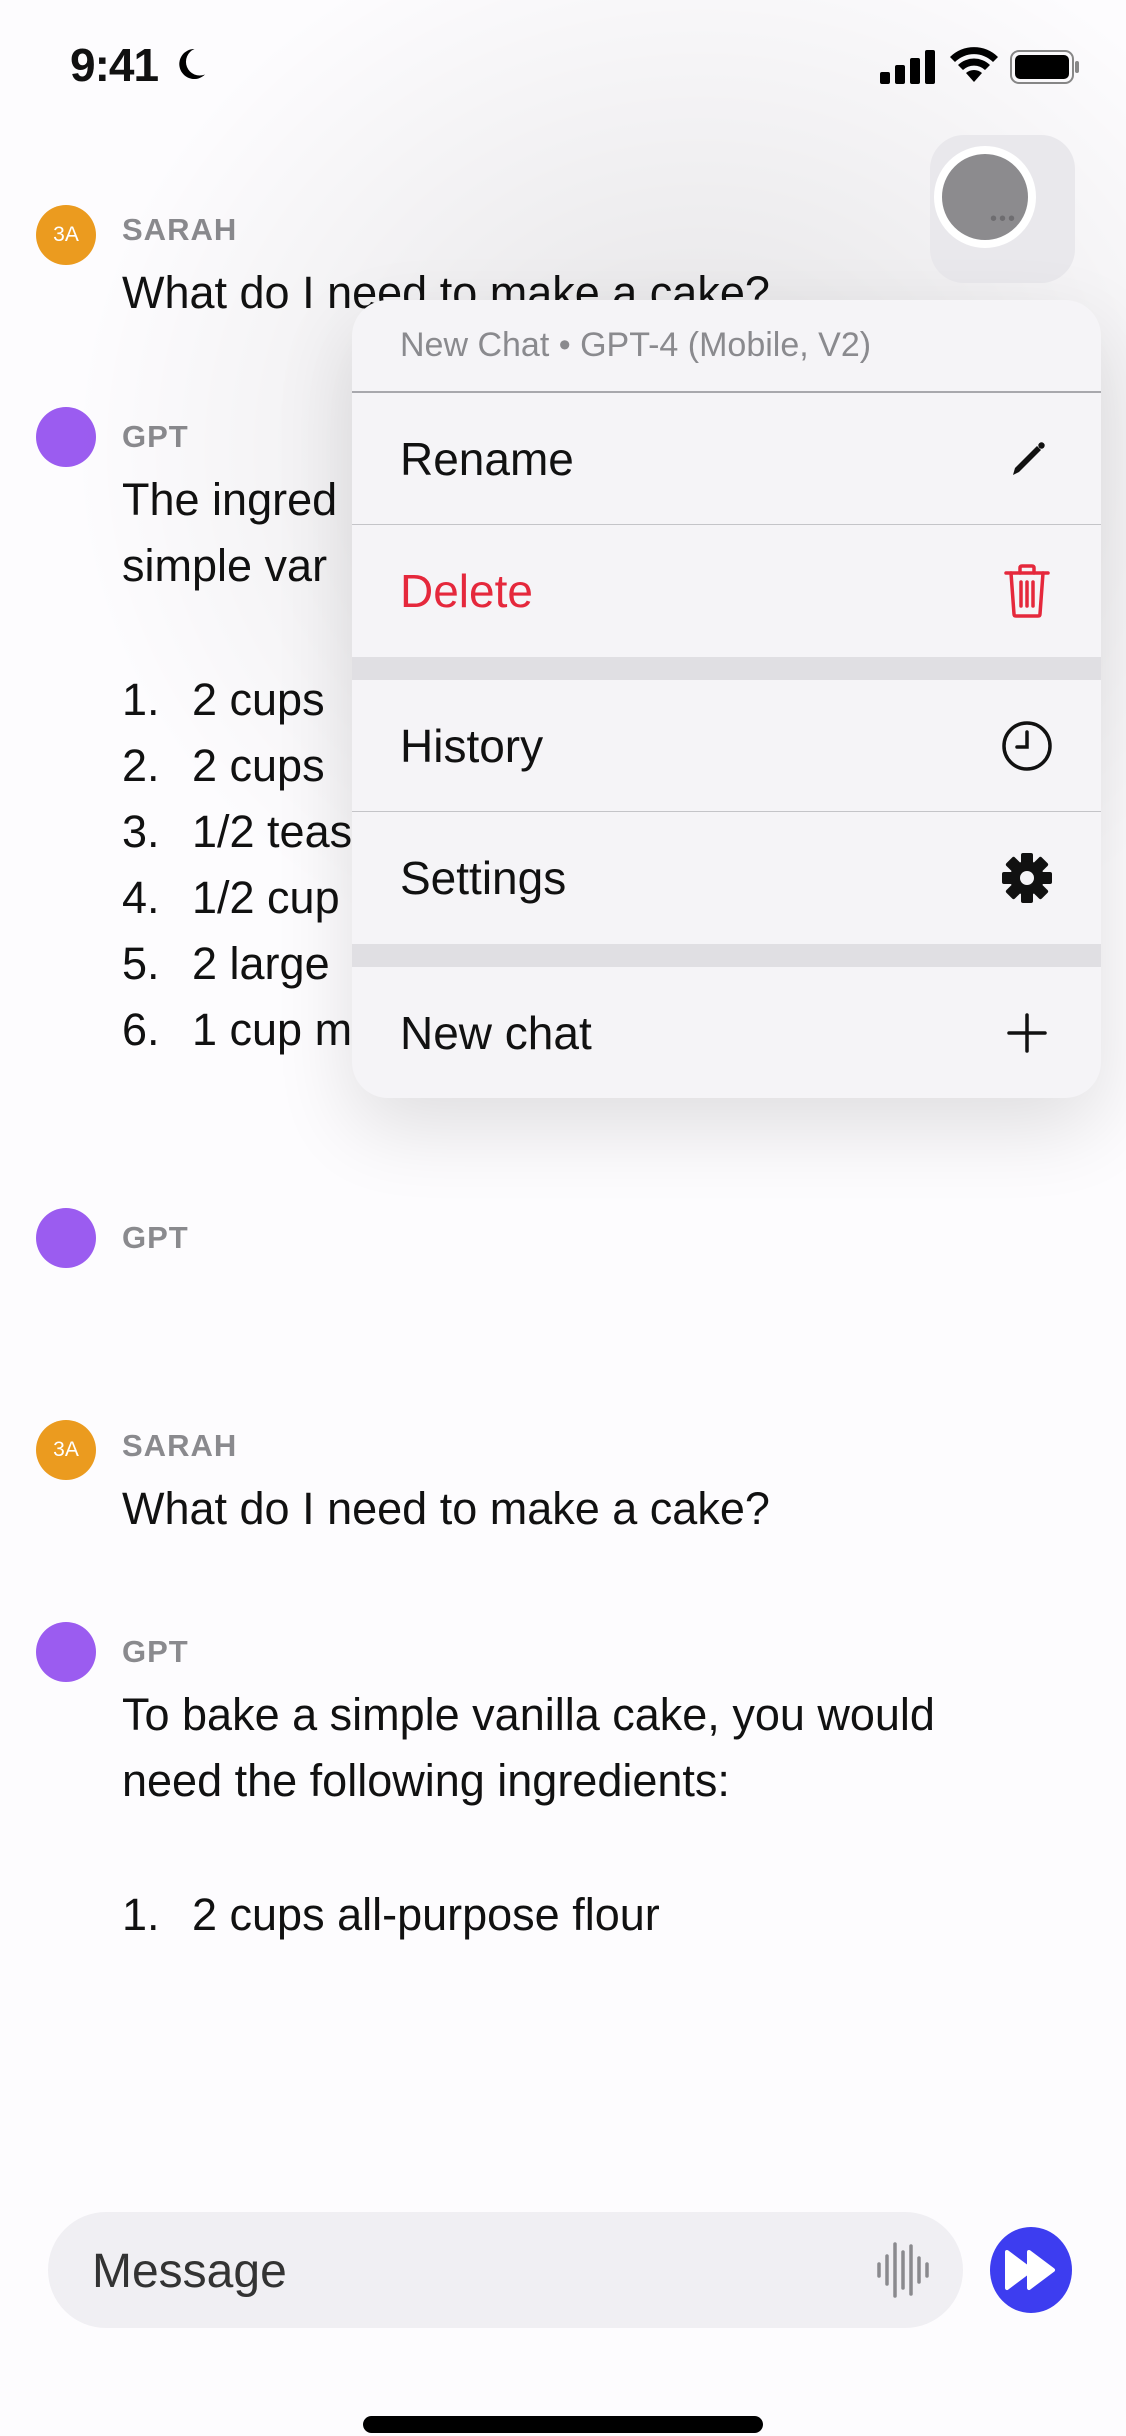 This screenshot has height=2436, width=1126. What do you see at coordinates (528, 1714) in the screenshot?
I see `message-line: To bake a simple vanilla cake, you would` at bounding box center [528, 1714].